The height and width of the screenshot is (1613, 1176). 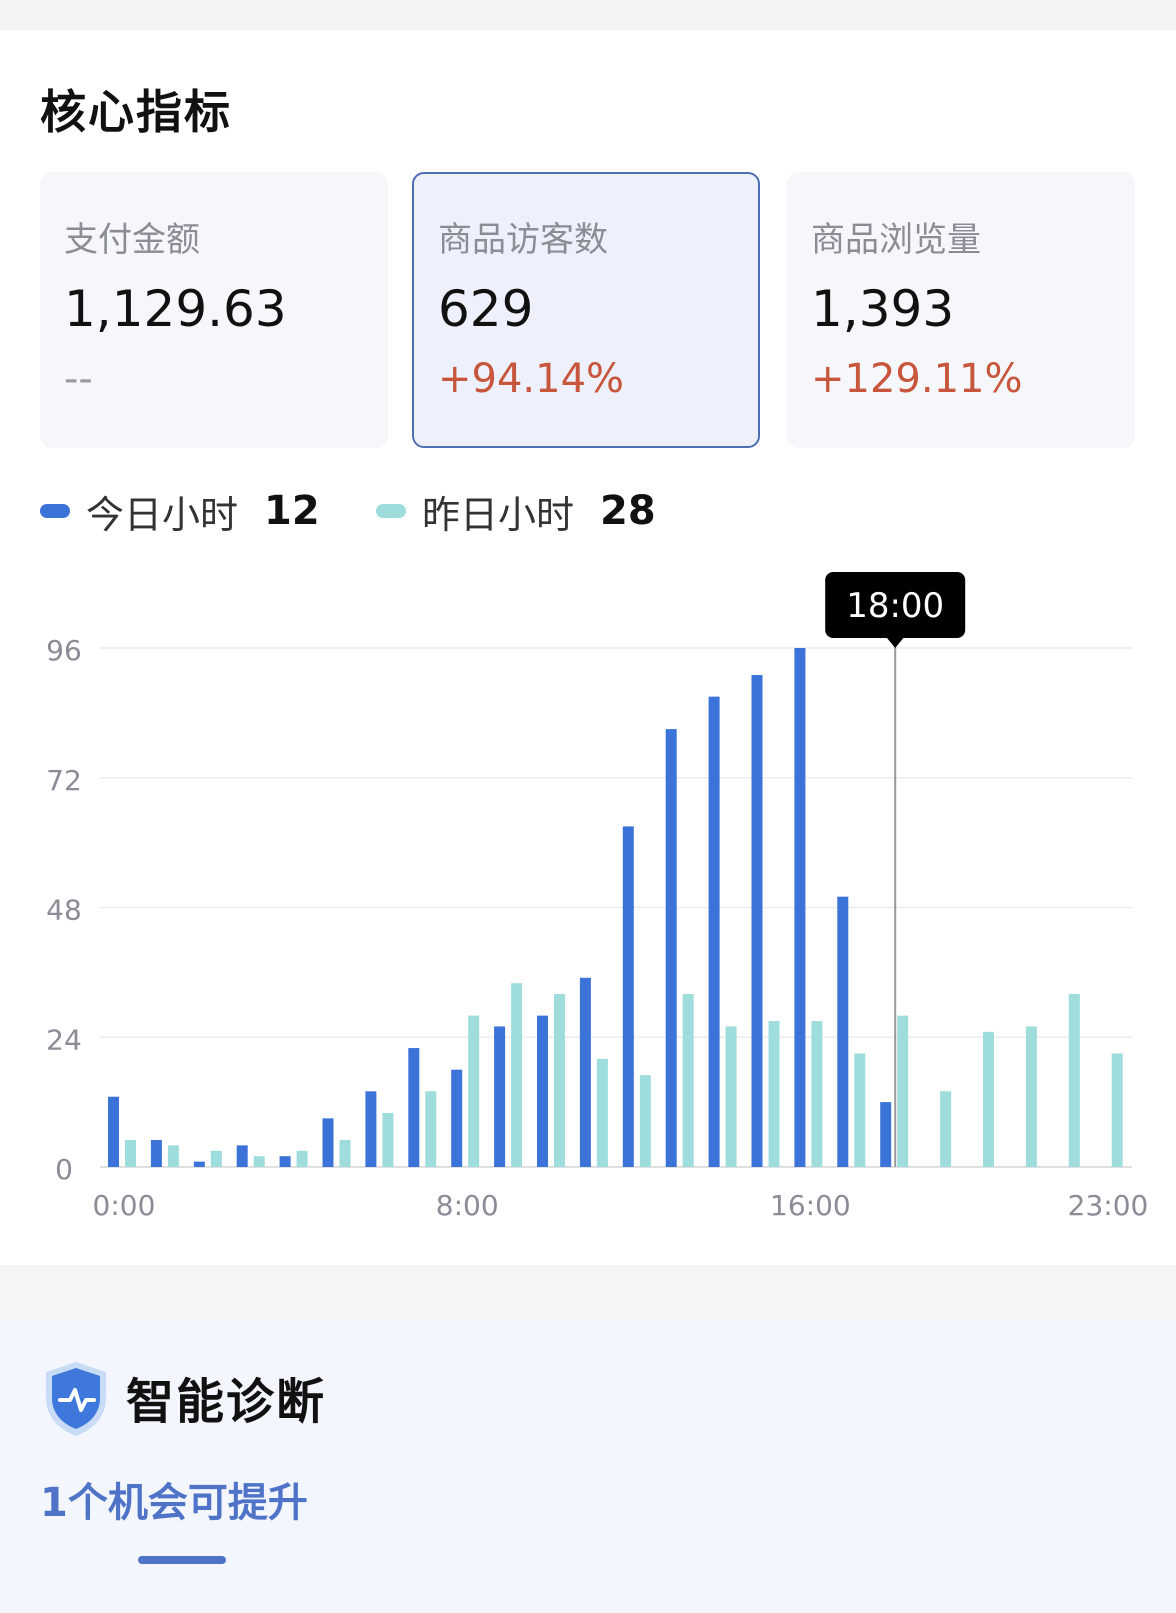 What do you see at coordinates (883, 309) in the screenshot?
I see `metric-value: 1,393` at bounding box center [883, 309].